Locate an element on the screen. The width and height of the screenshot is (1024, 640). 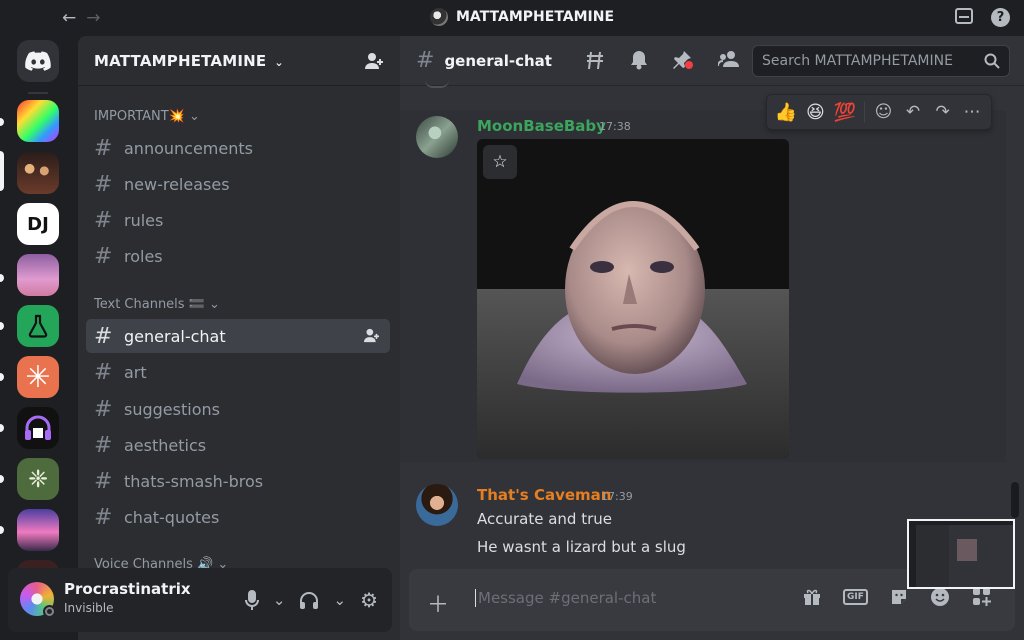
header-actions is located at coordinates (662, 60).